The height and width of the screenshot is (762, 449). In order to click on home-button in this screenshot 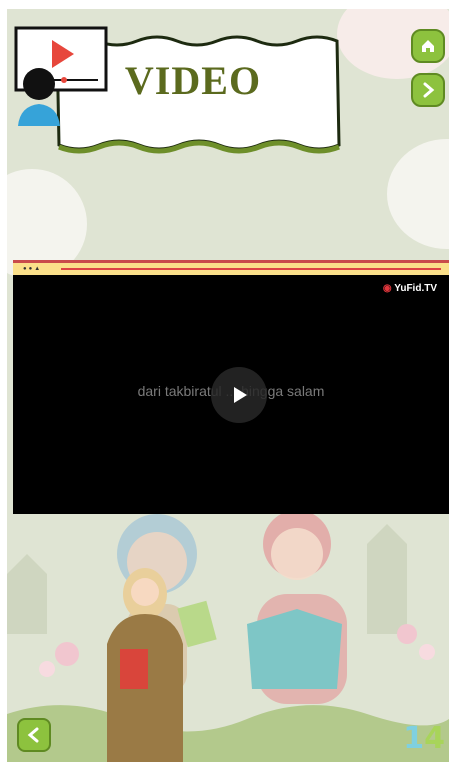, I will do `click(428, 46)`.